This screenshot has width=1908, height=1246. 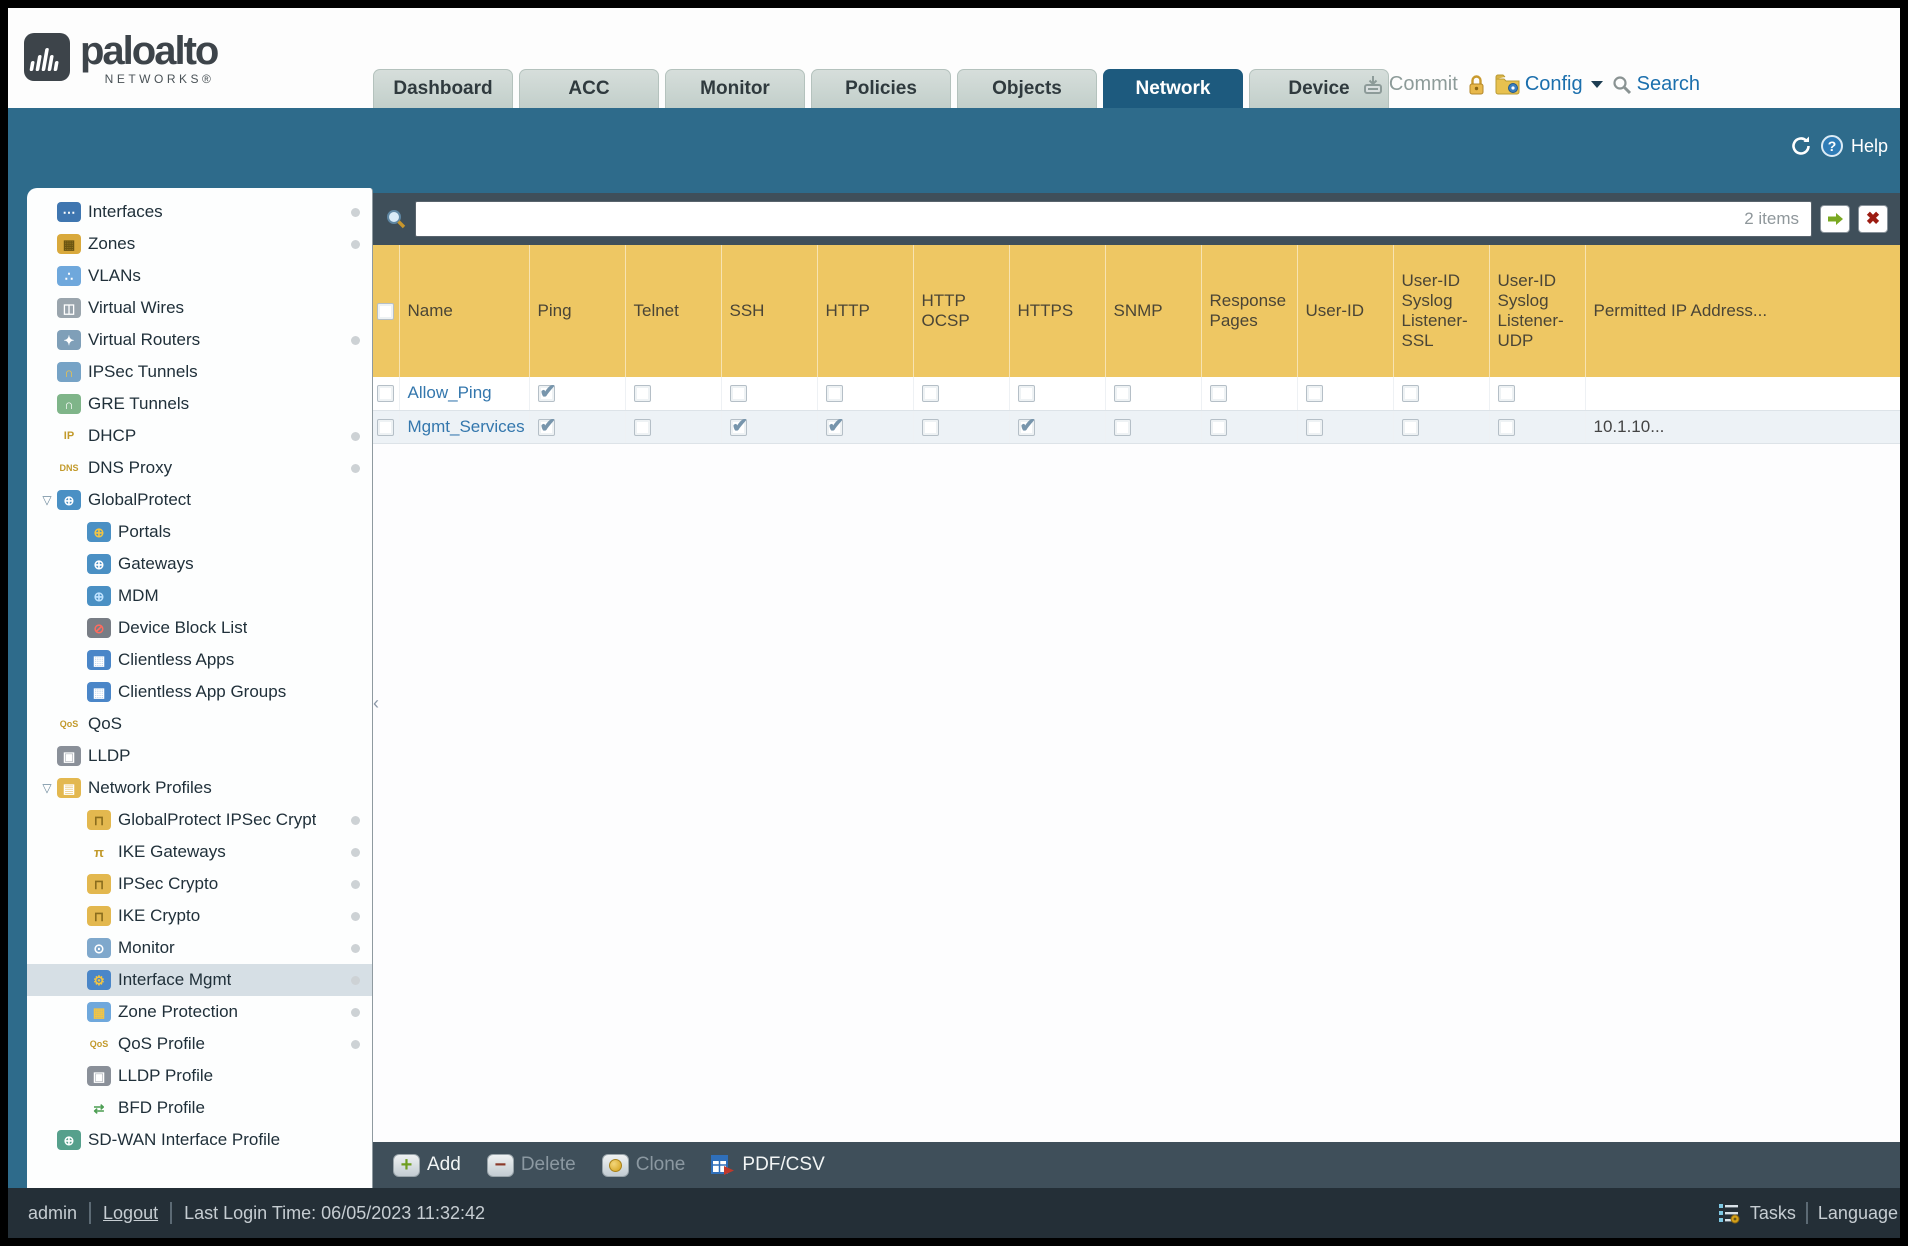 What do you see at coordinates (199, 1076) in the screenshot?
I see `sidebar-item: ▣ LLDP Profile` at bounding box center [199, 1076].